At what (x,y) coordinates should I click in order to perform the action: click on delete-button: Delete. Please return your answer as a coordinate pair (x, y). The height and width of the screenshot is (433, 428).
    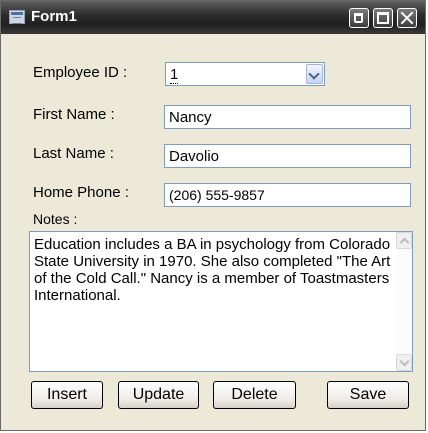
    Looking at the image, I should click on (254, 395).